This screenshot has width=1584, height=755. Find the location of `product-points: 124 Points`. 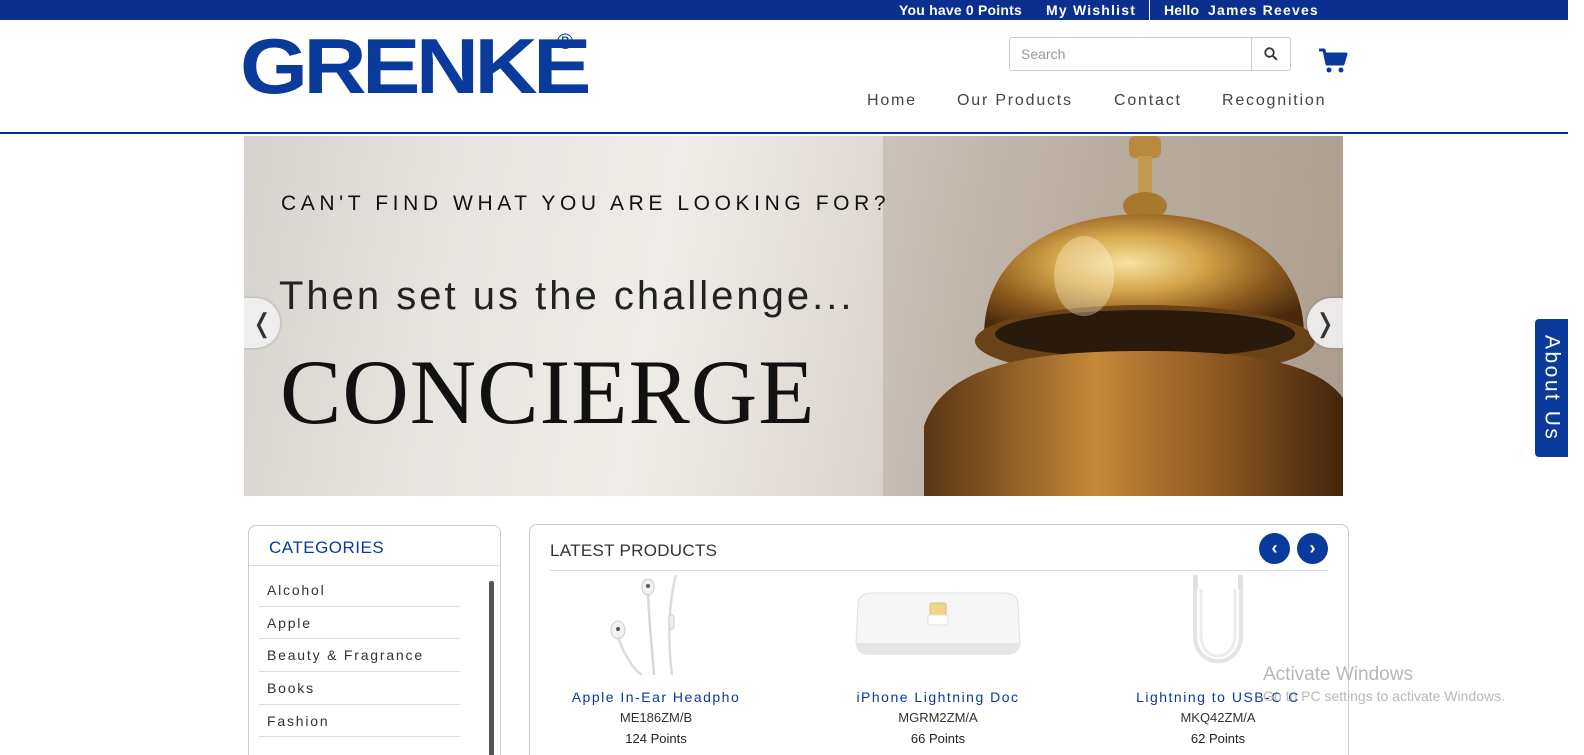

product-points: 124 Points is located at coordinates (656, 738).